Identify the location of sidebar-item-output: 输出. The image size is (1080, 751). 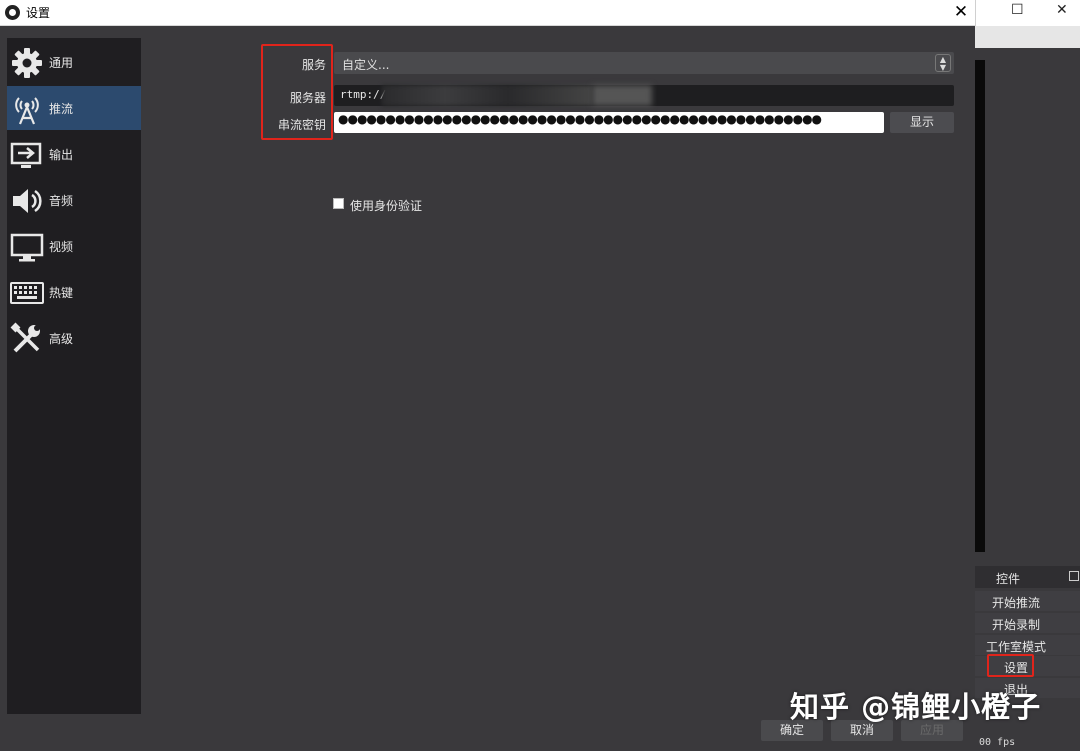
(74, 154).